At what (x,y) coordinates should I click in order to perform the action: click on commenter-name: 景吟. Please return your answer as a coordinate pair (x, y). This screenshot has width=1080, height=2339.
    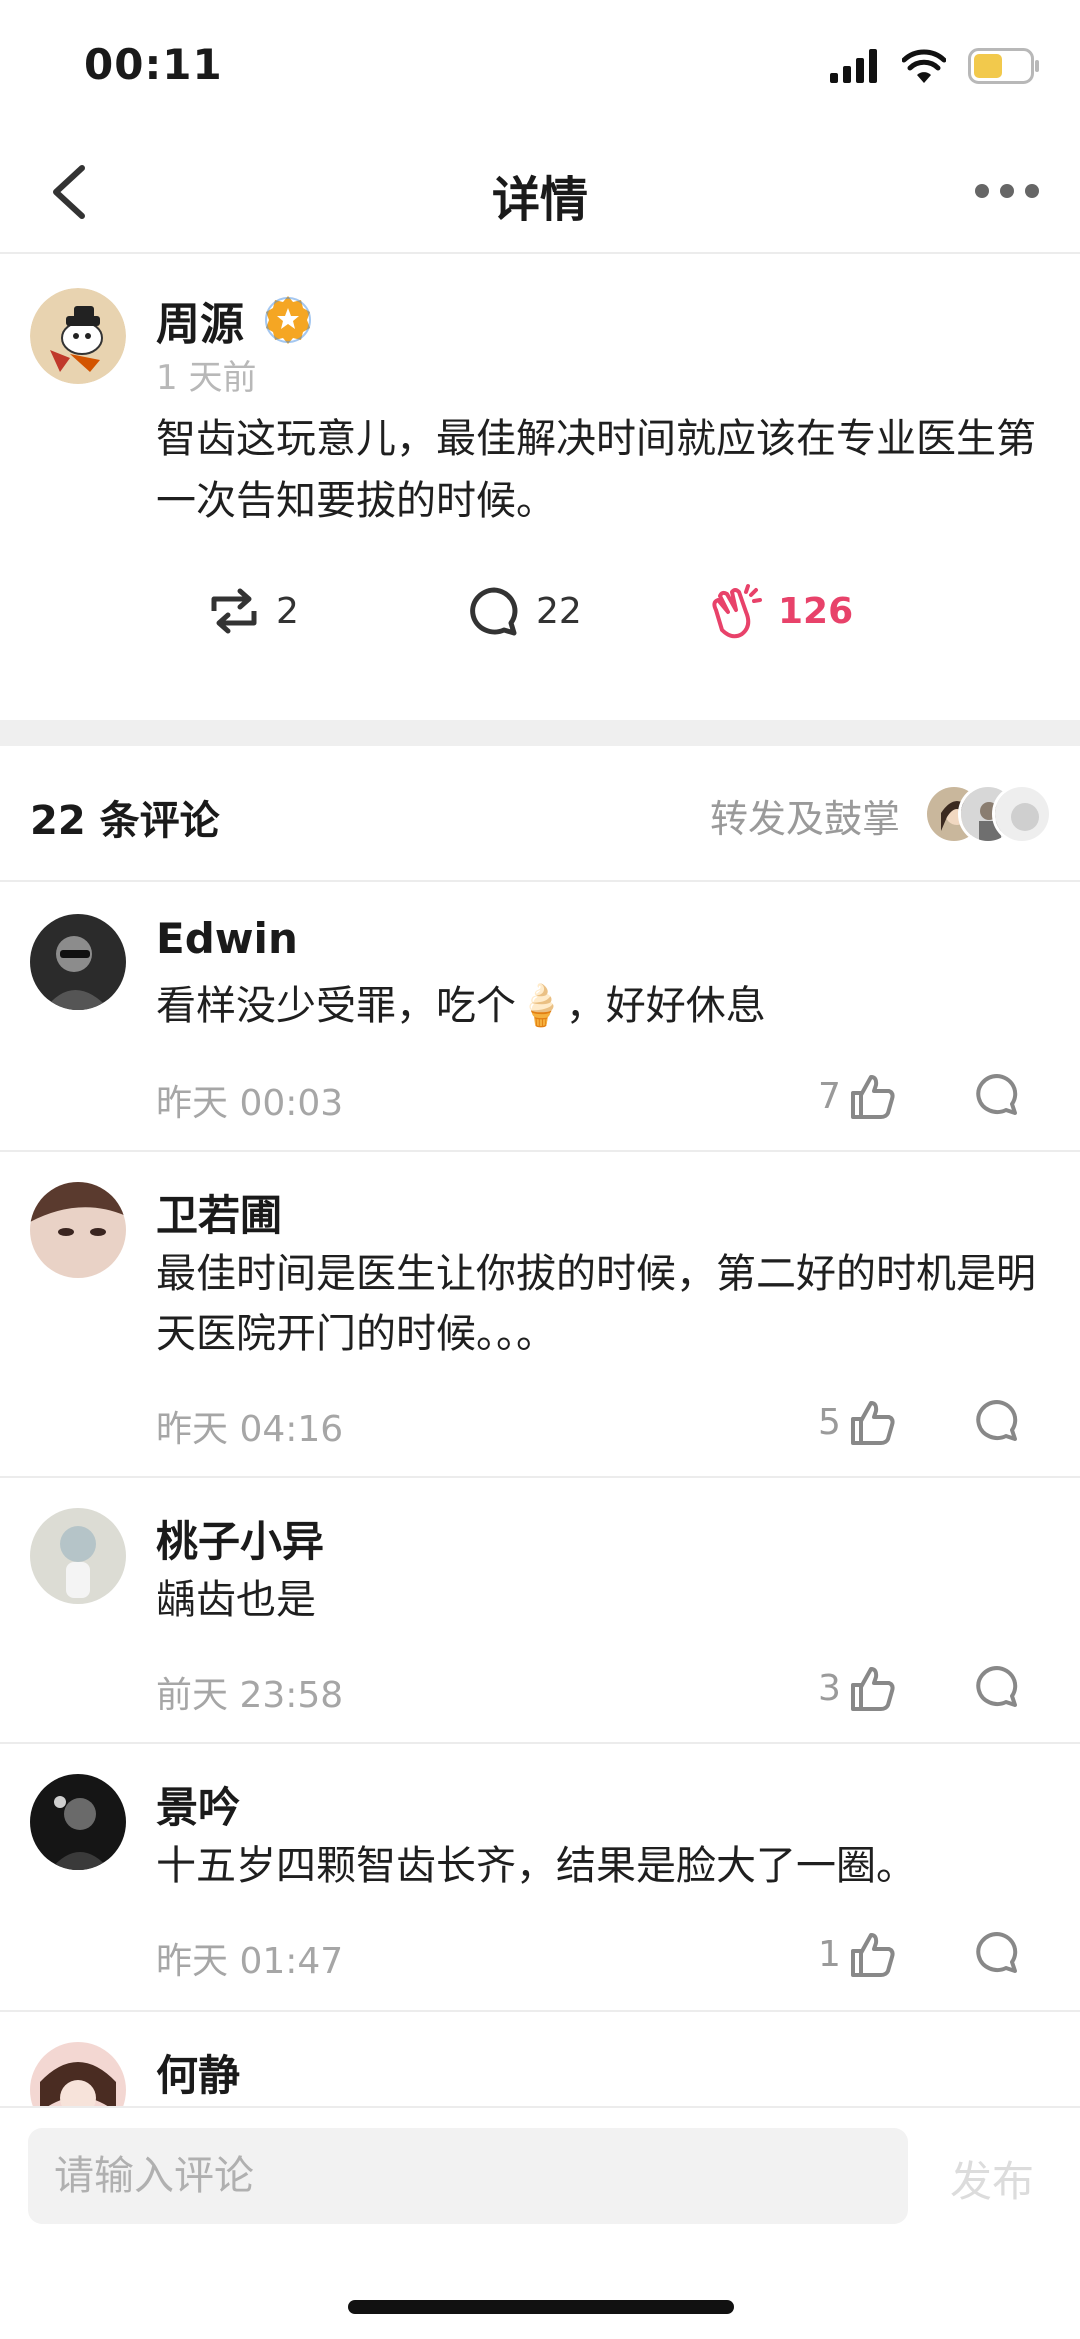
    Looking at the image, I should click on (198, 1804).